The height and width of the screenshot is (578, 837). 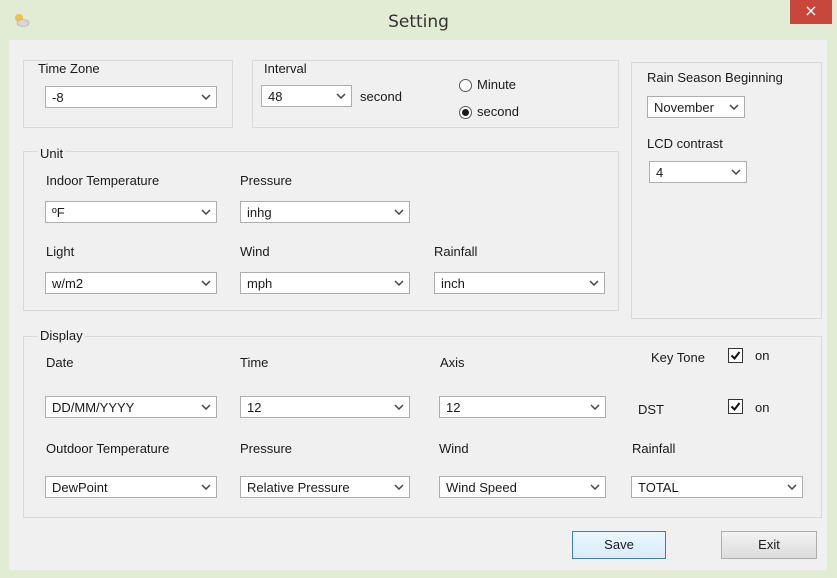 I want to click on date-label: Date, so click(x=60, y=362).